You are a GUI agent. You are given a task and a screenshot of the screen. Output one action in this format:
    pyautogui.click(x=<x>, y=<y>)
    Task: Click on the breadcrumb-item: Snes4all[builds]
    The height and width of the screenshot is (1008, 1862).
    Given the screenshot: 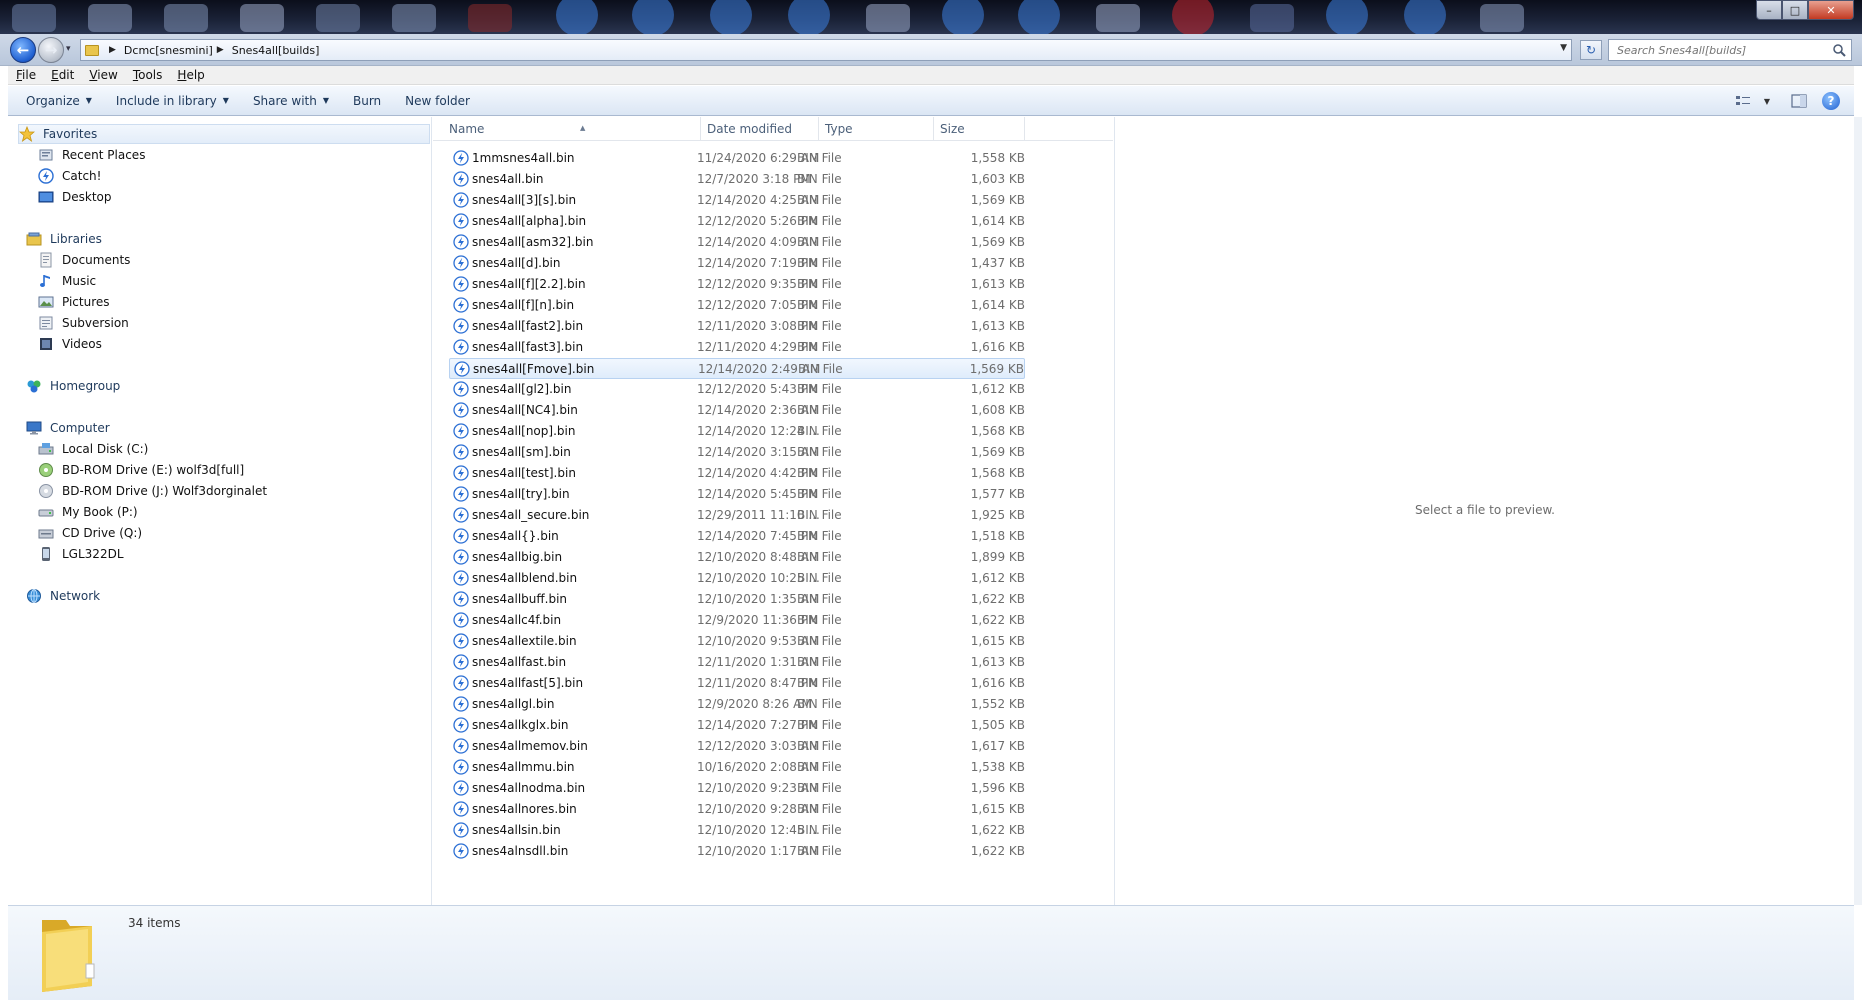 What is the action you would take?
    pyautogui.click(x=276, y=50)
    